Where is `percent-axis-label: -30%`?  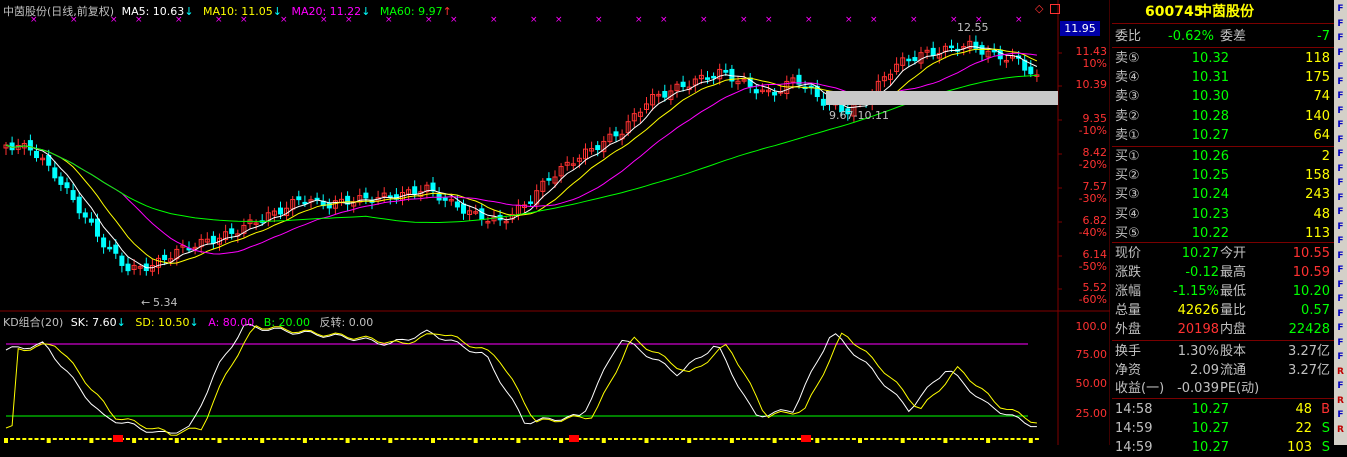 percent-axis-label: -30% is located at coordinates (1092, 198).